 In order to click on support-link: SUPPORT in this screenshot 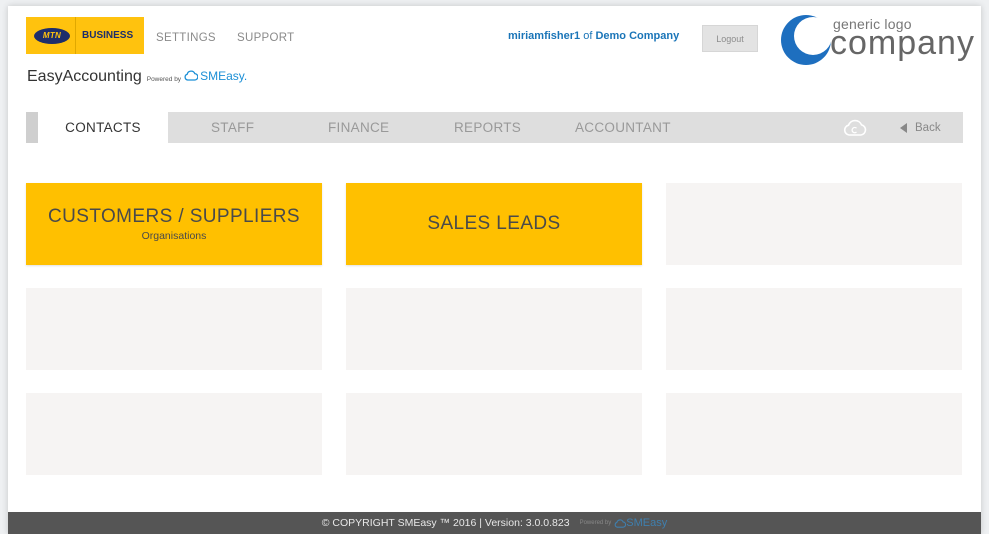, I will do `click(265, 38)`.